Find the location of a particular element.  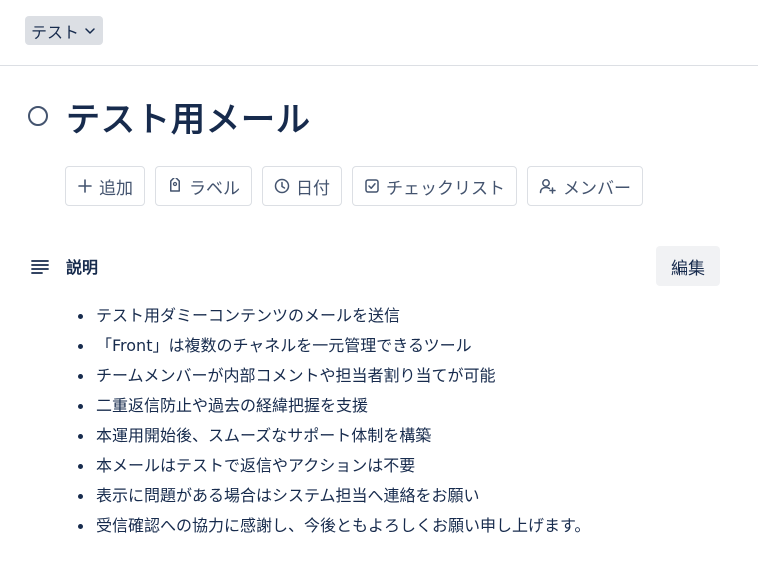

add-member-icon is located at coordinates (547, 186).